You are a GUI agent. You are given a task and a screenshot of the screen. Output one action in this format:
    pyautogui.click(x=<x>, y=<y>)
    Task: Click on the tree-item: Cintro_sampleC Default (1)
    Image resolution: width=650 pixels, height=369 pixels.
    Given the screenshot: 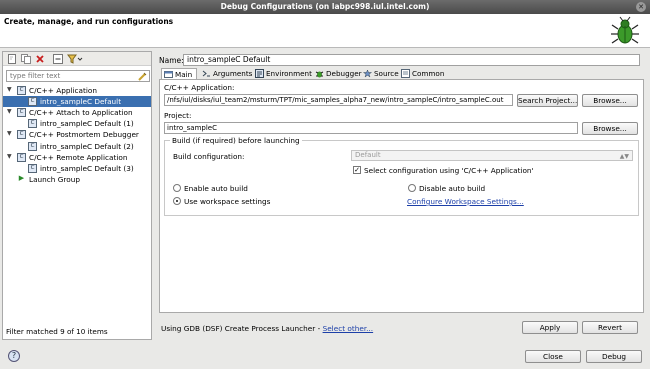 What is the action you would take?
    pyautogui.click(x=77, y=123)
    